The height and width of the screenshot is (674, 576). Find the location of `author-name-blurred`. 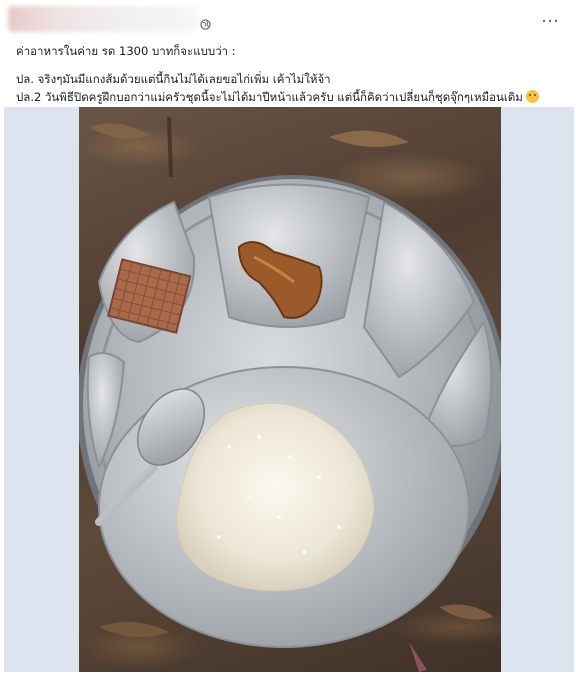

author-name-blurred is located at coordinates (103, 19).